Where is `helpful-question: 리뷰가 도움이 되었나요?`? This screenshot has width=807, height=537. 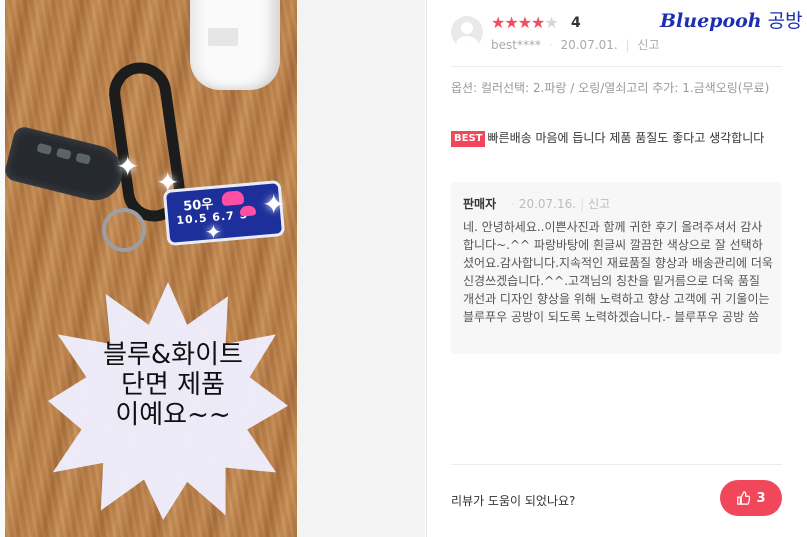
helpful-question: 리뷰가 도움이 되었나요? is located at coordinates (513, 501).